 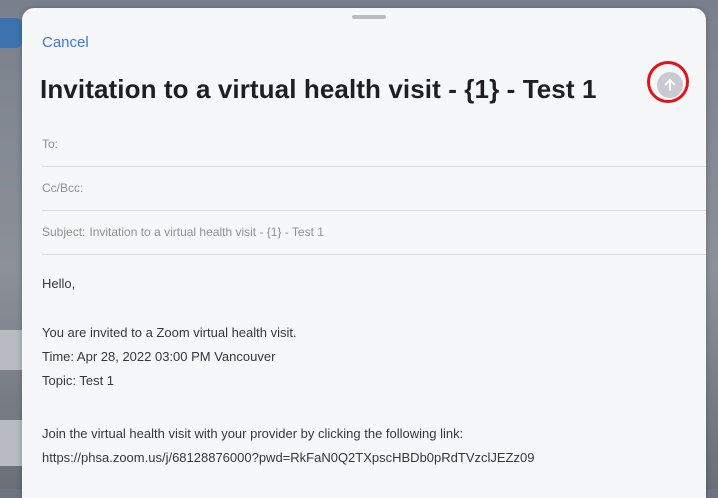 What do you see at coordinates (78, 380) in the screenshot?
I see `body-topic-line: Topic: Test 1` at bounding box center [78, 380].